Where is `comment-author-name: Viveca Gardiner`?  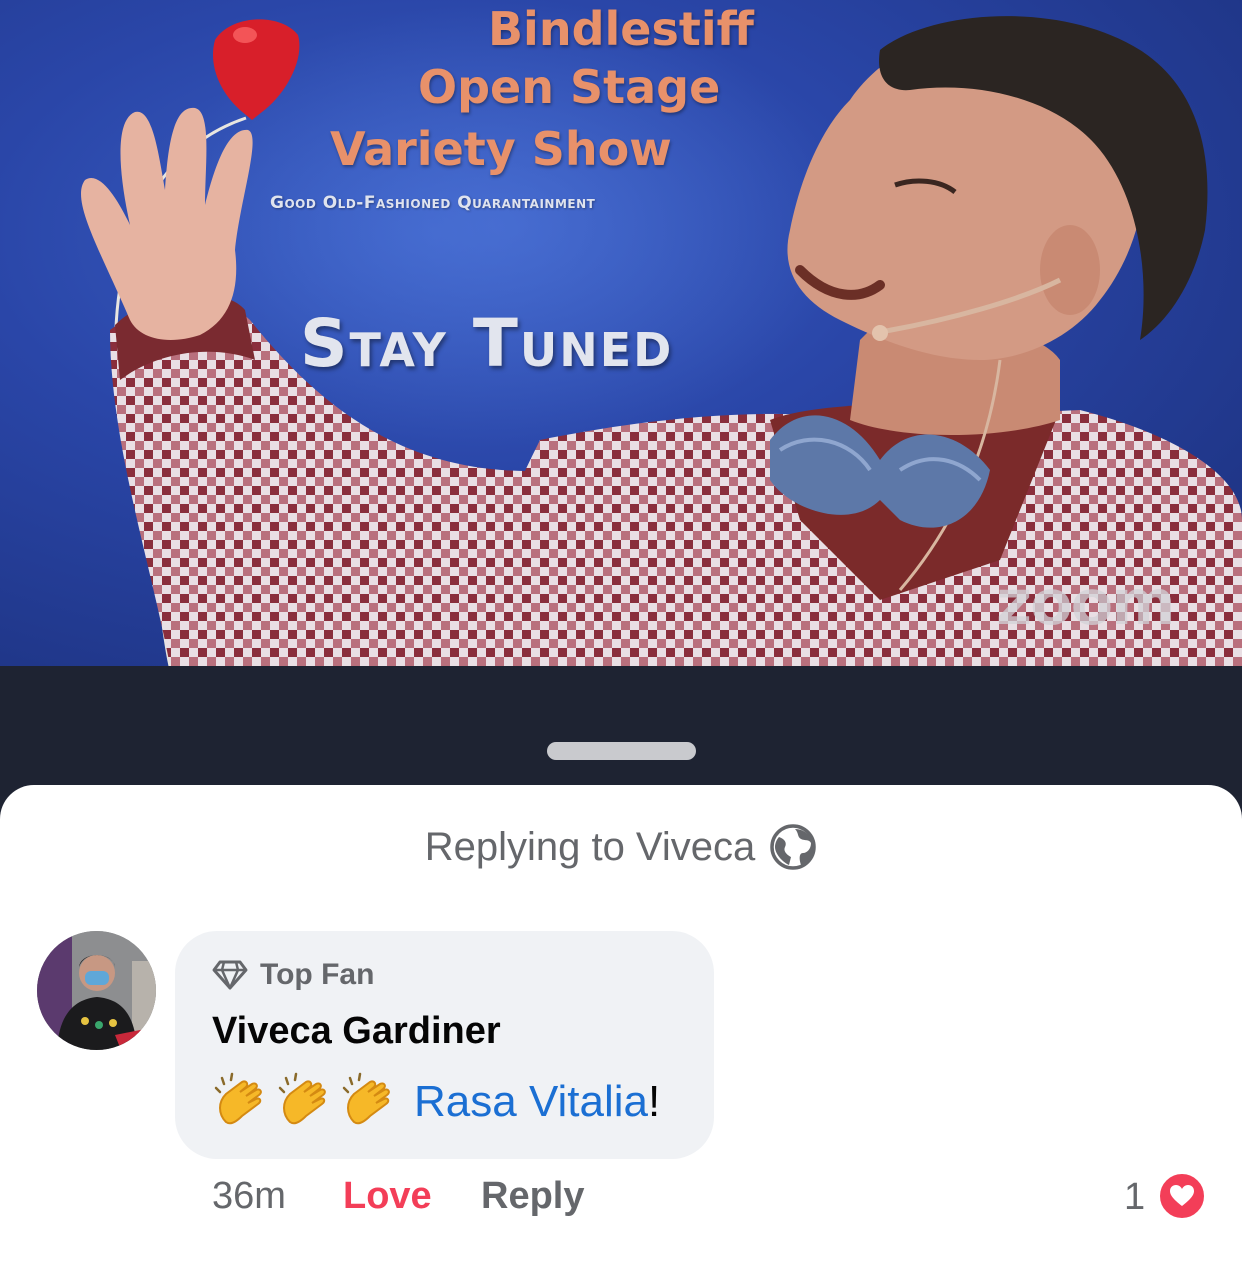 comment-author-name: Viveca Gardiner is located at coordinates (356, 1031).